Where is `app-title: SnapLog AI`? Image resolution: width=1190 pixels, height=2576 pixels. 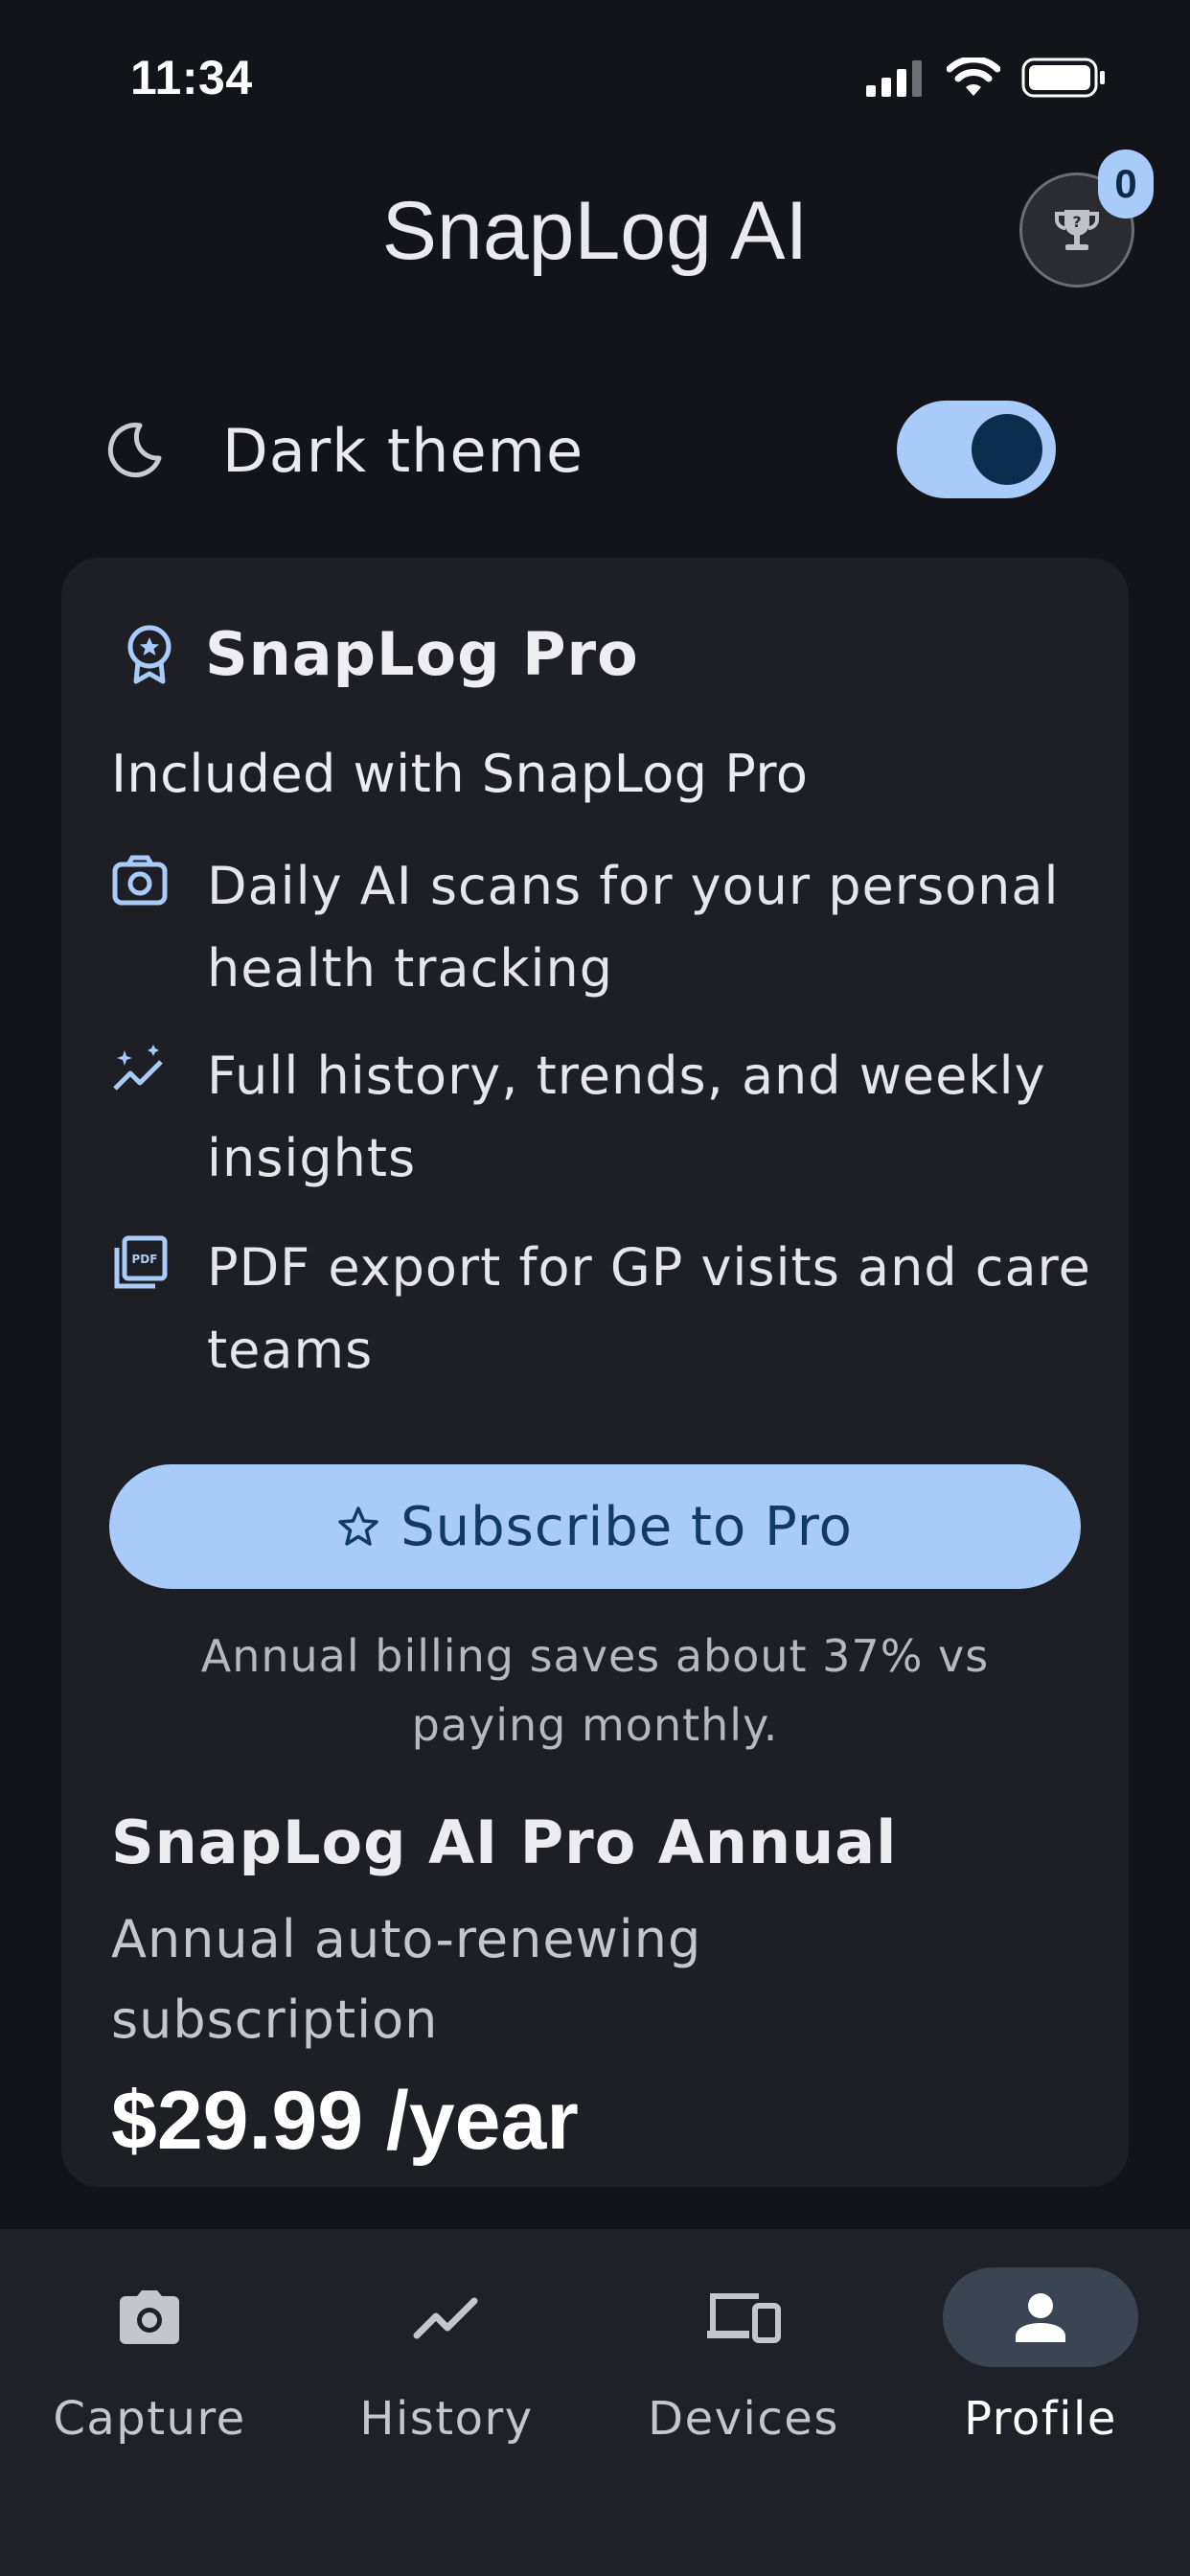
app-title: SnapLog AI is located at coordinates (595, 231).